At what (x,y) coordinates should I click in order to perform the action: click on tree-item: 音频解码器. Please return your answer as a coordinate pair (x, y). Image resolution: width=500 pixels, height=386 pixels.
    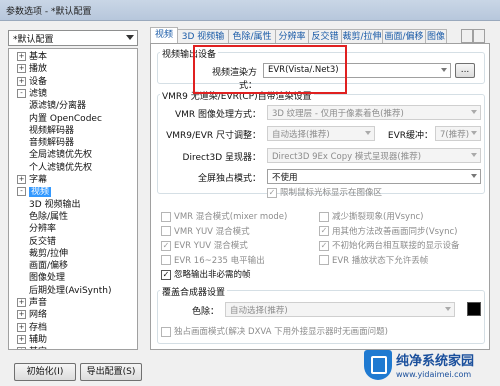
    Looking at the image, I should click on (51, 143).